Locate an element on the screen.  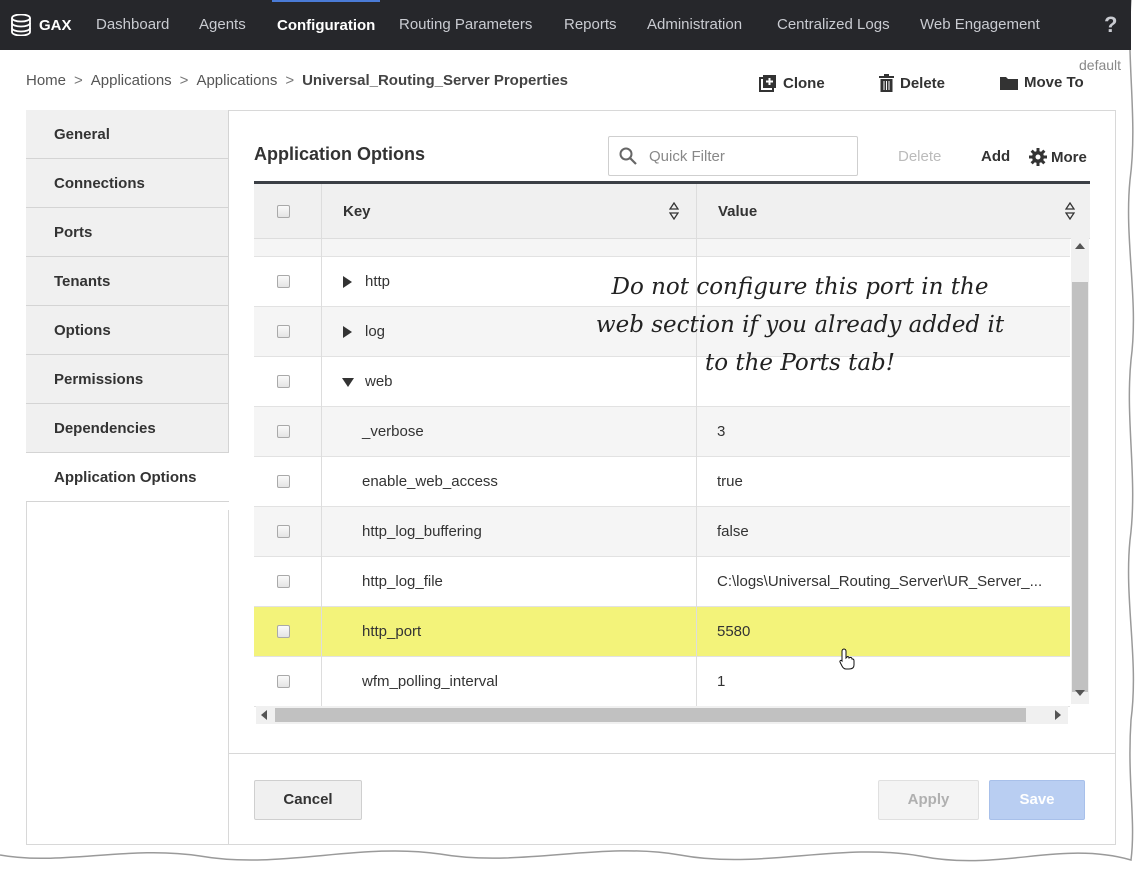
nav-agents: Agents is located at coordinates (222, 25).